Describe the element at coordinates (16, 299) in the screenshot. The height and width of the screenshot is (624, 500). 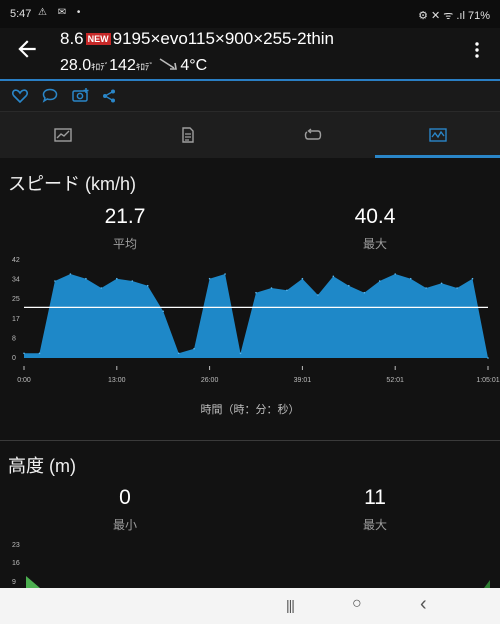
I see `speed-y-tick-label: 25` at that location.